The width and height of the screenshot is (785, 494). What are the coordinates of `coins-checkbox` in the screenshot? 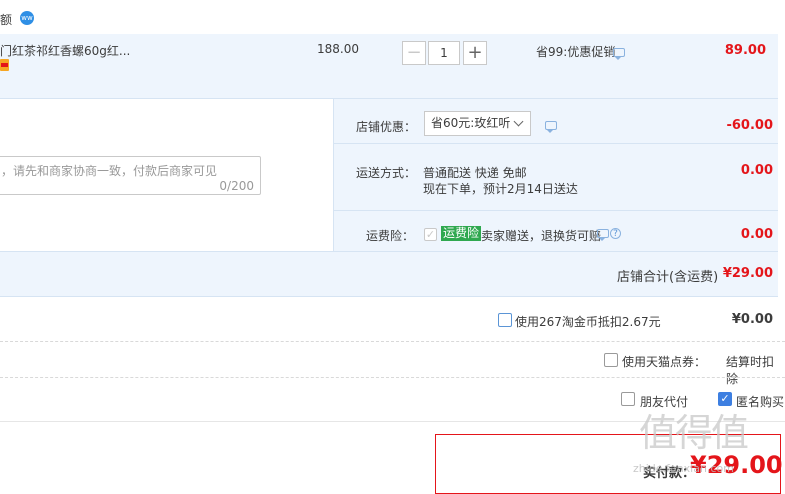 It's located at (505, 320).